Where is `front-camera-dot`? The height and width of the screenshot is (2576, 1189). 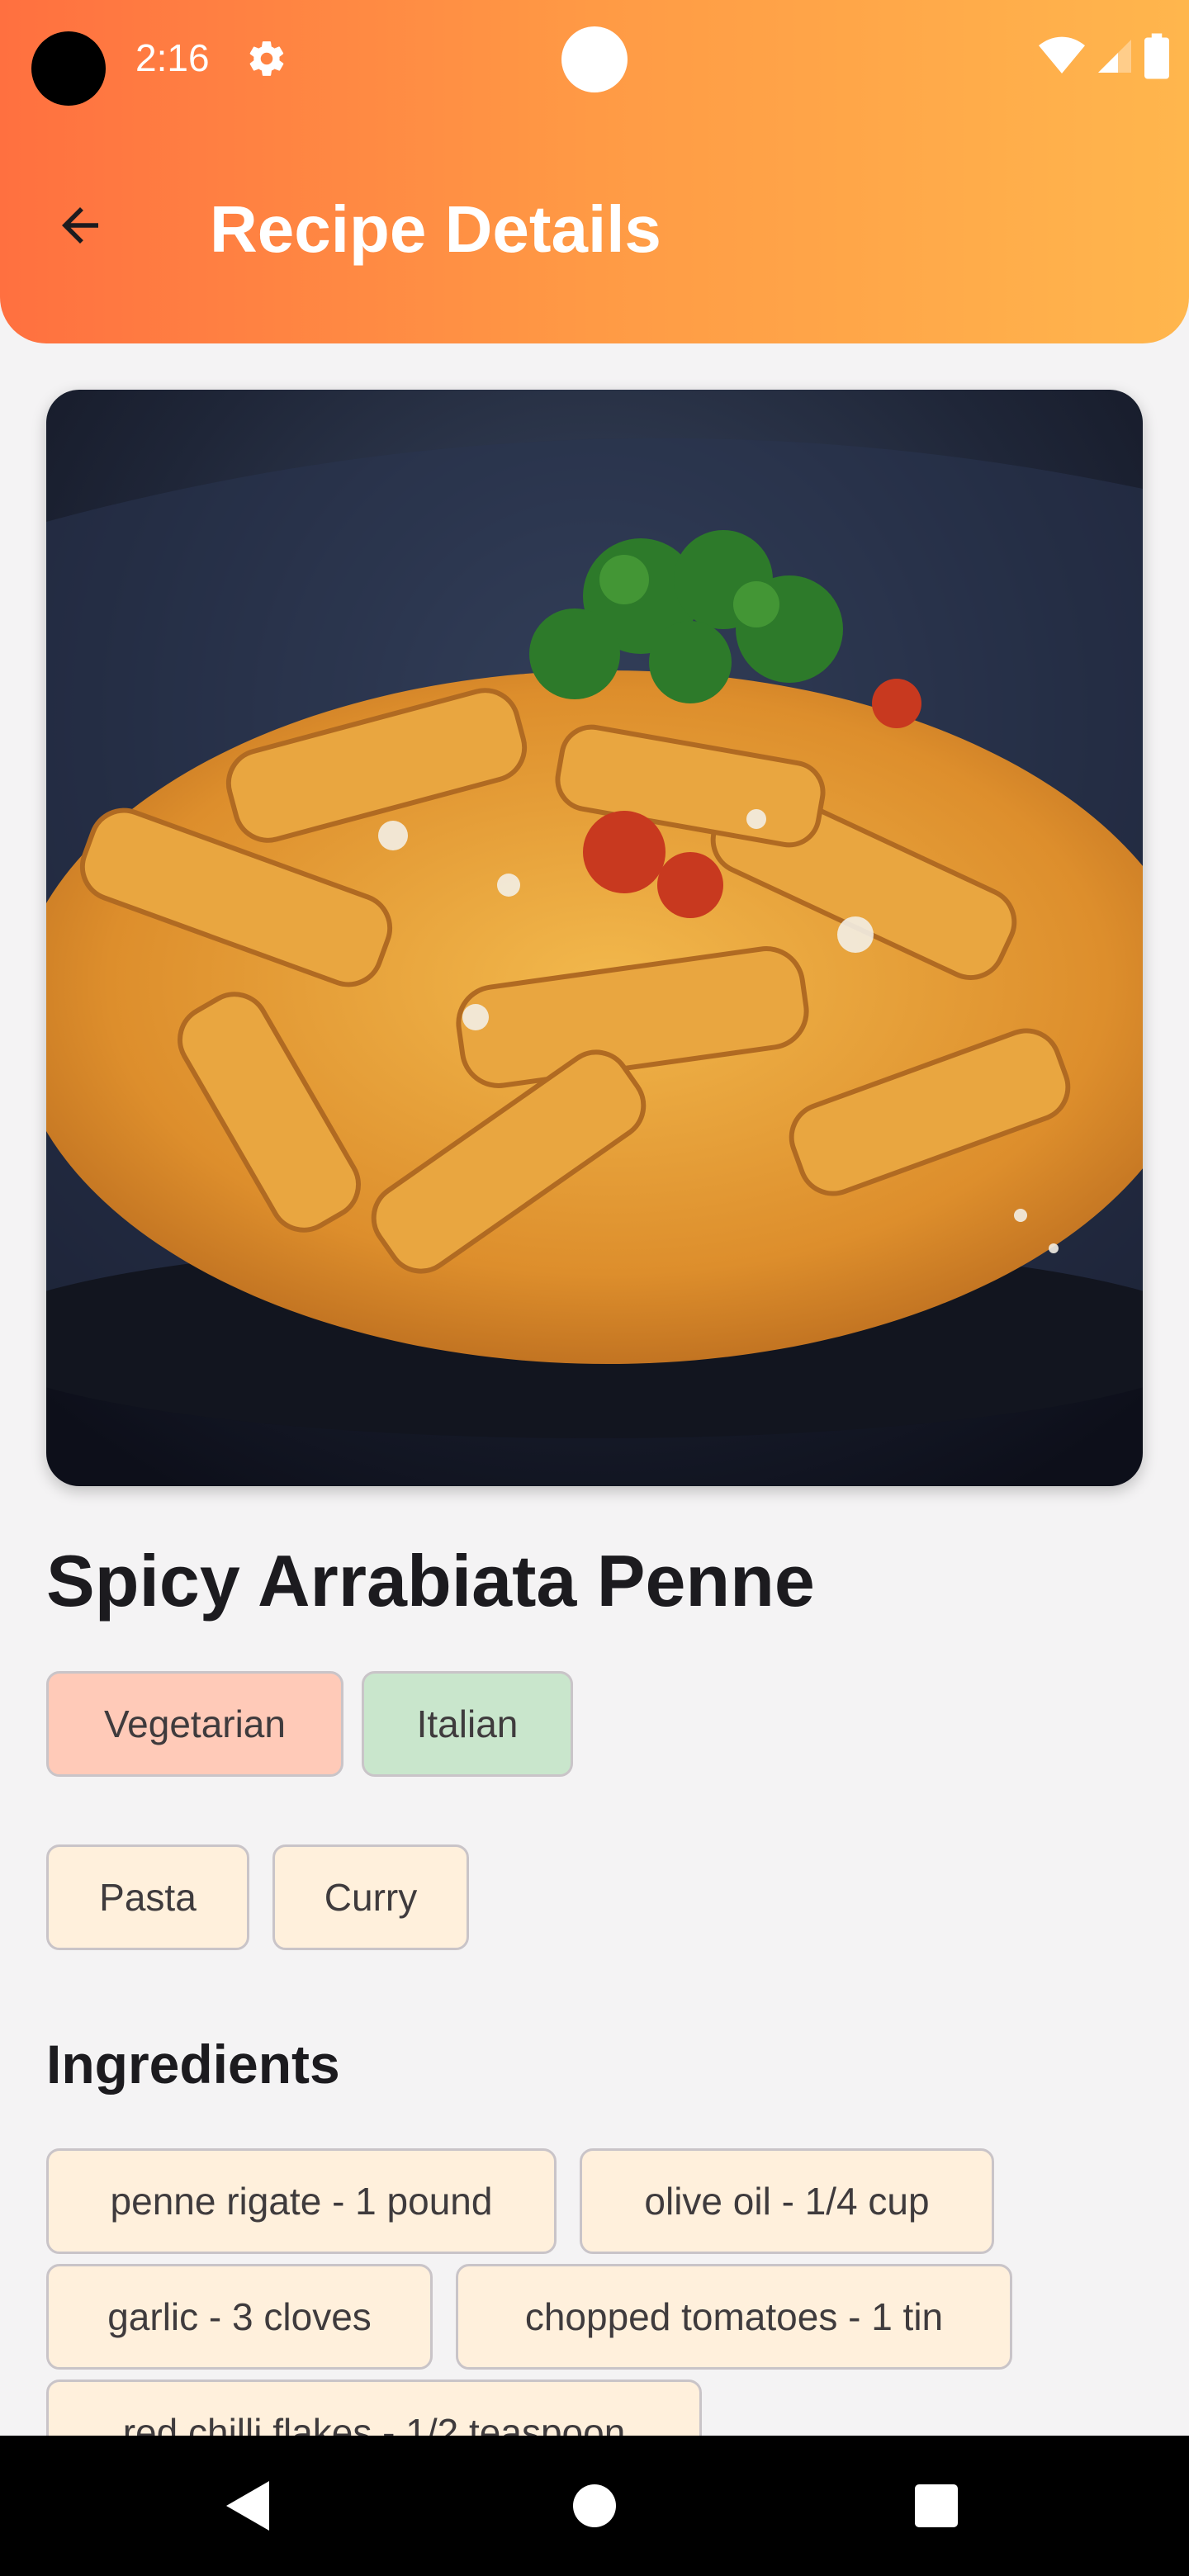
front-camera-dot is located at coordinates (594, 59).